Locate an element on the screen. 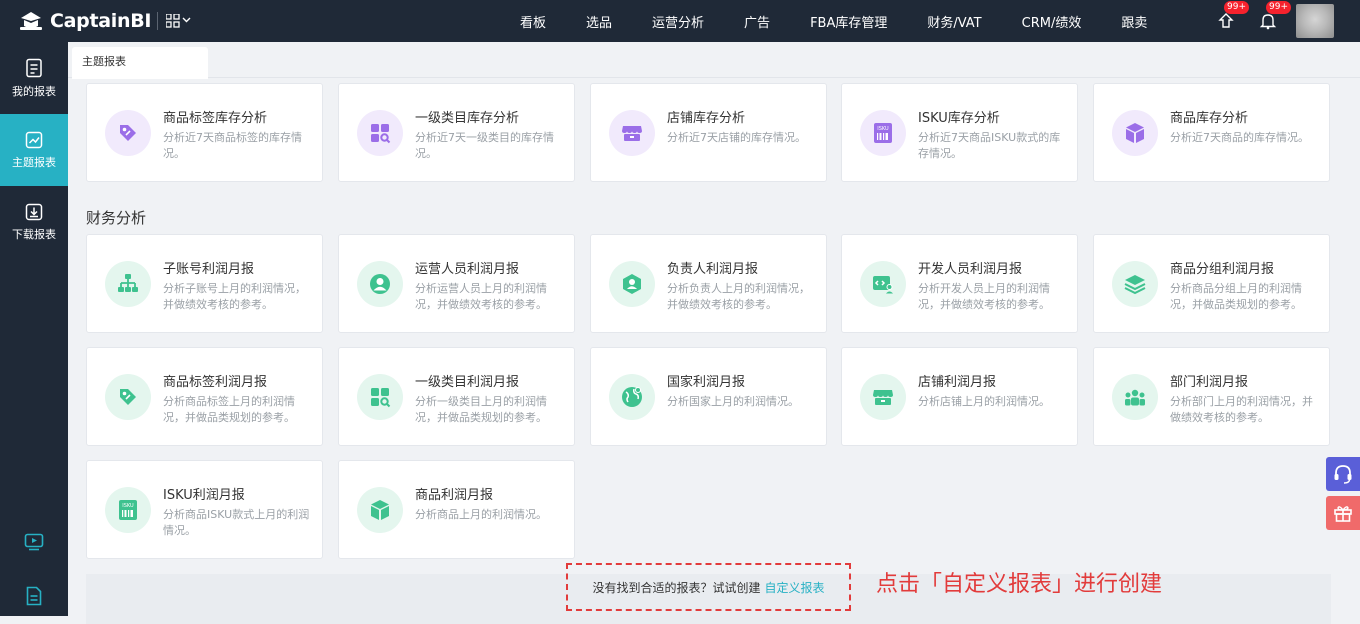  report-card-category-profit: 一级类目利润月报 分析一级类目上月的利润情况，并做品类规划的参考。 is located at coordinates (456, 396).